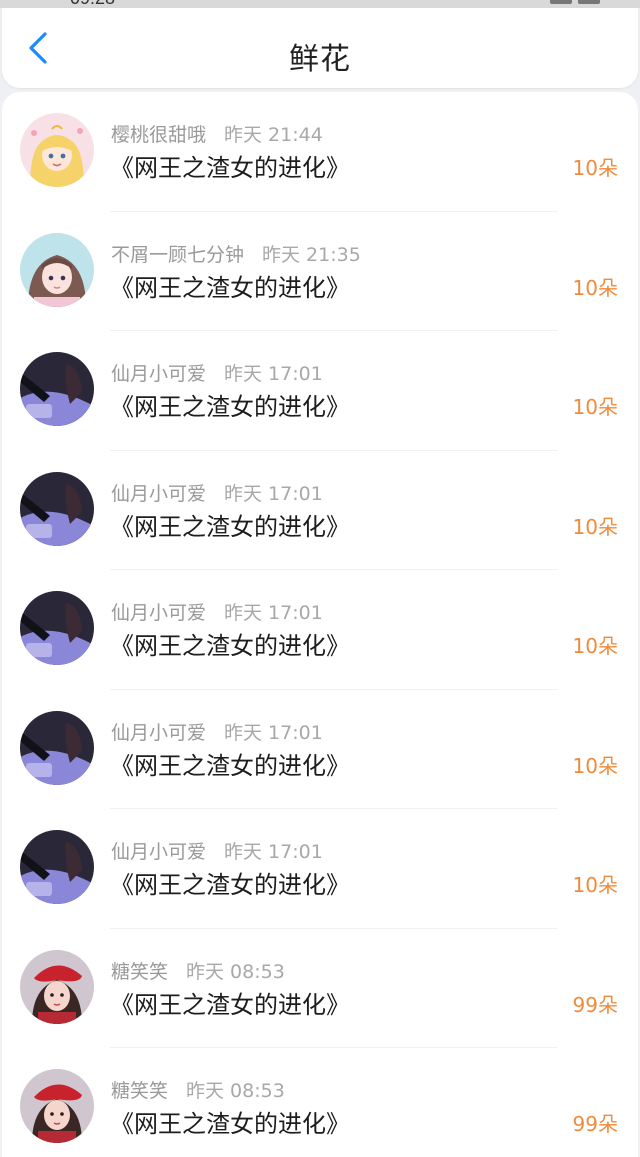 The image size is (640, 1157). What do you see at coordinates (159, 135) in the screenshot?
I see `user-name: 樱桃很甜哦` at bounding box center [159, 135].